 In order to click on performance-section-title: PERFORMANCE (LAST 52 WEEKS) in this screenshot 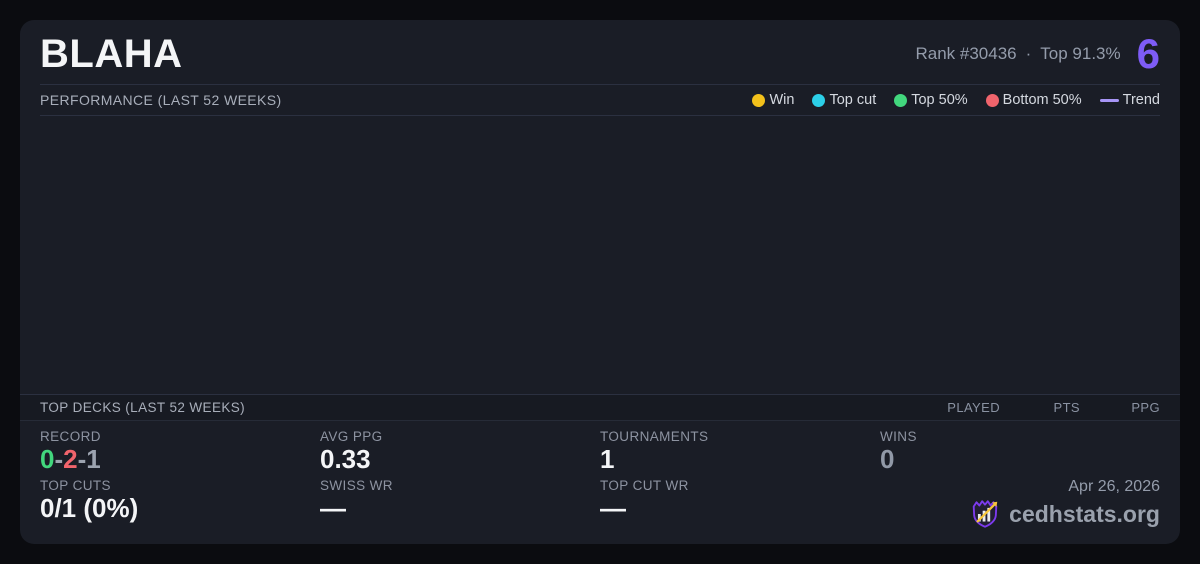, I will do `click(161, 100)`.